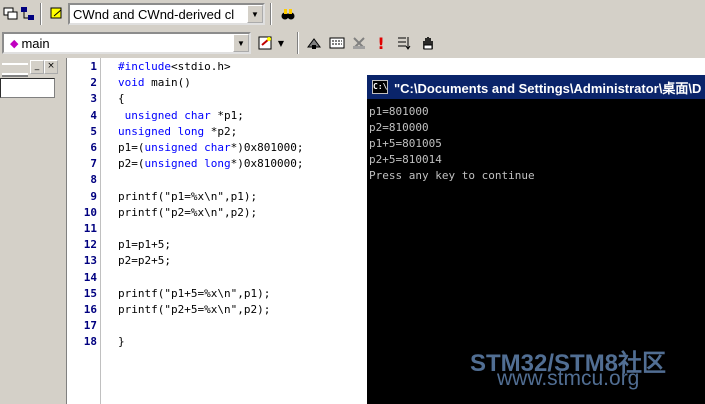  I want to click on workspace-pane: _ ×, so click(33, 231).